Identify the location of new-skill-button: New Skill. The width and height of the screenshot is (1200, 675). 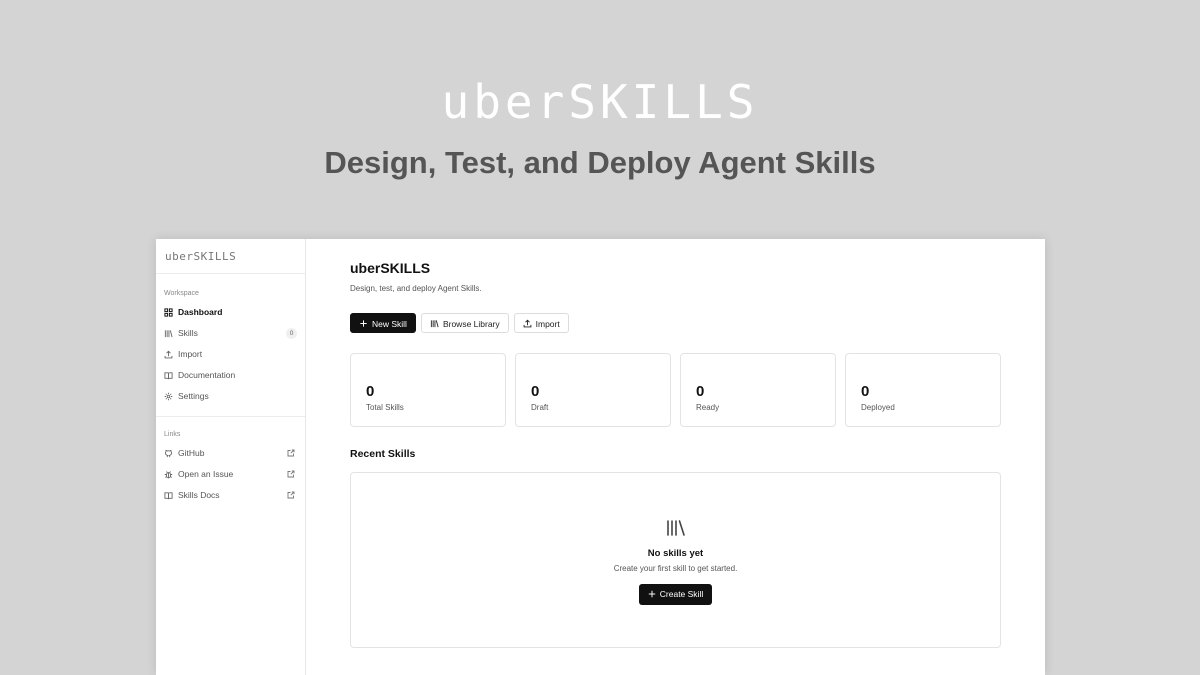
(383, 323).